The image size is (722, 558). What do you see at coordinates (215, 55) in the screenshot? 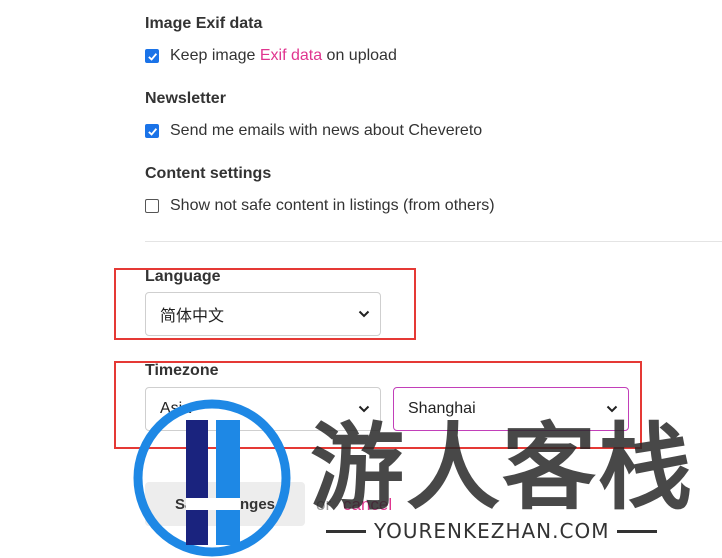
I see `exif-label-prefix: Keep image` at bounding box center [215, 55].